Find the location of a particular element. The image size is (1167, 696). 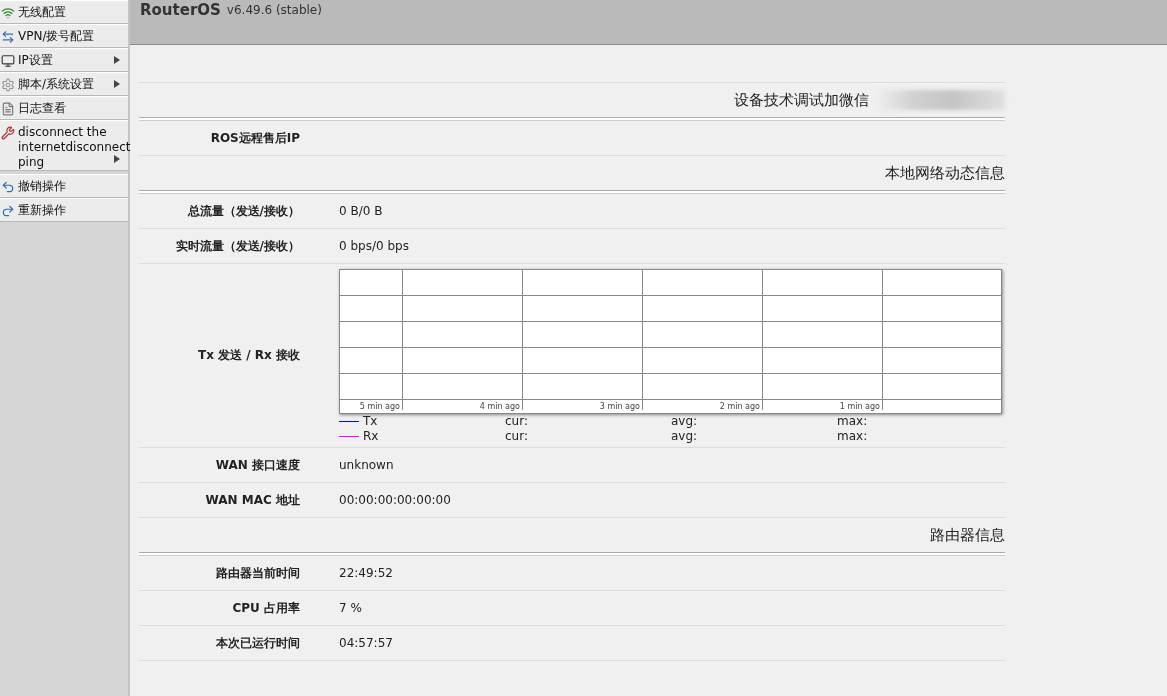

section-title: 本地网络动态信息 is located at coordinates (945, 173).